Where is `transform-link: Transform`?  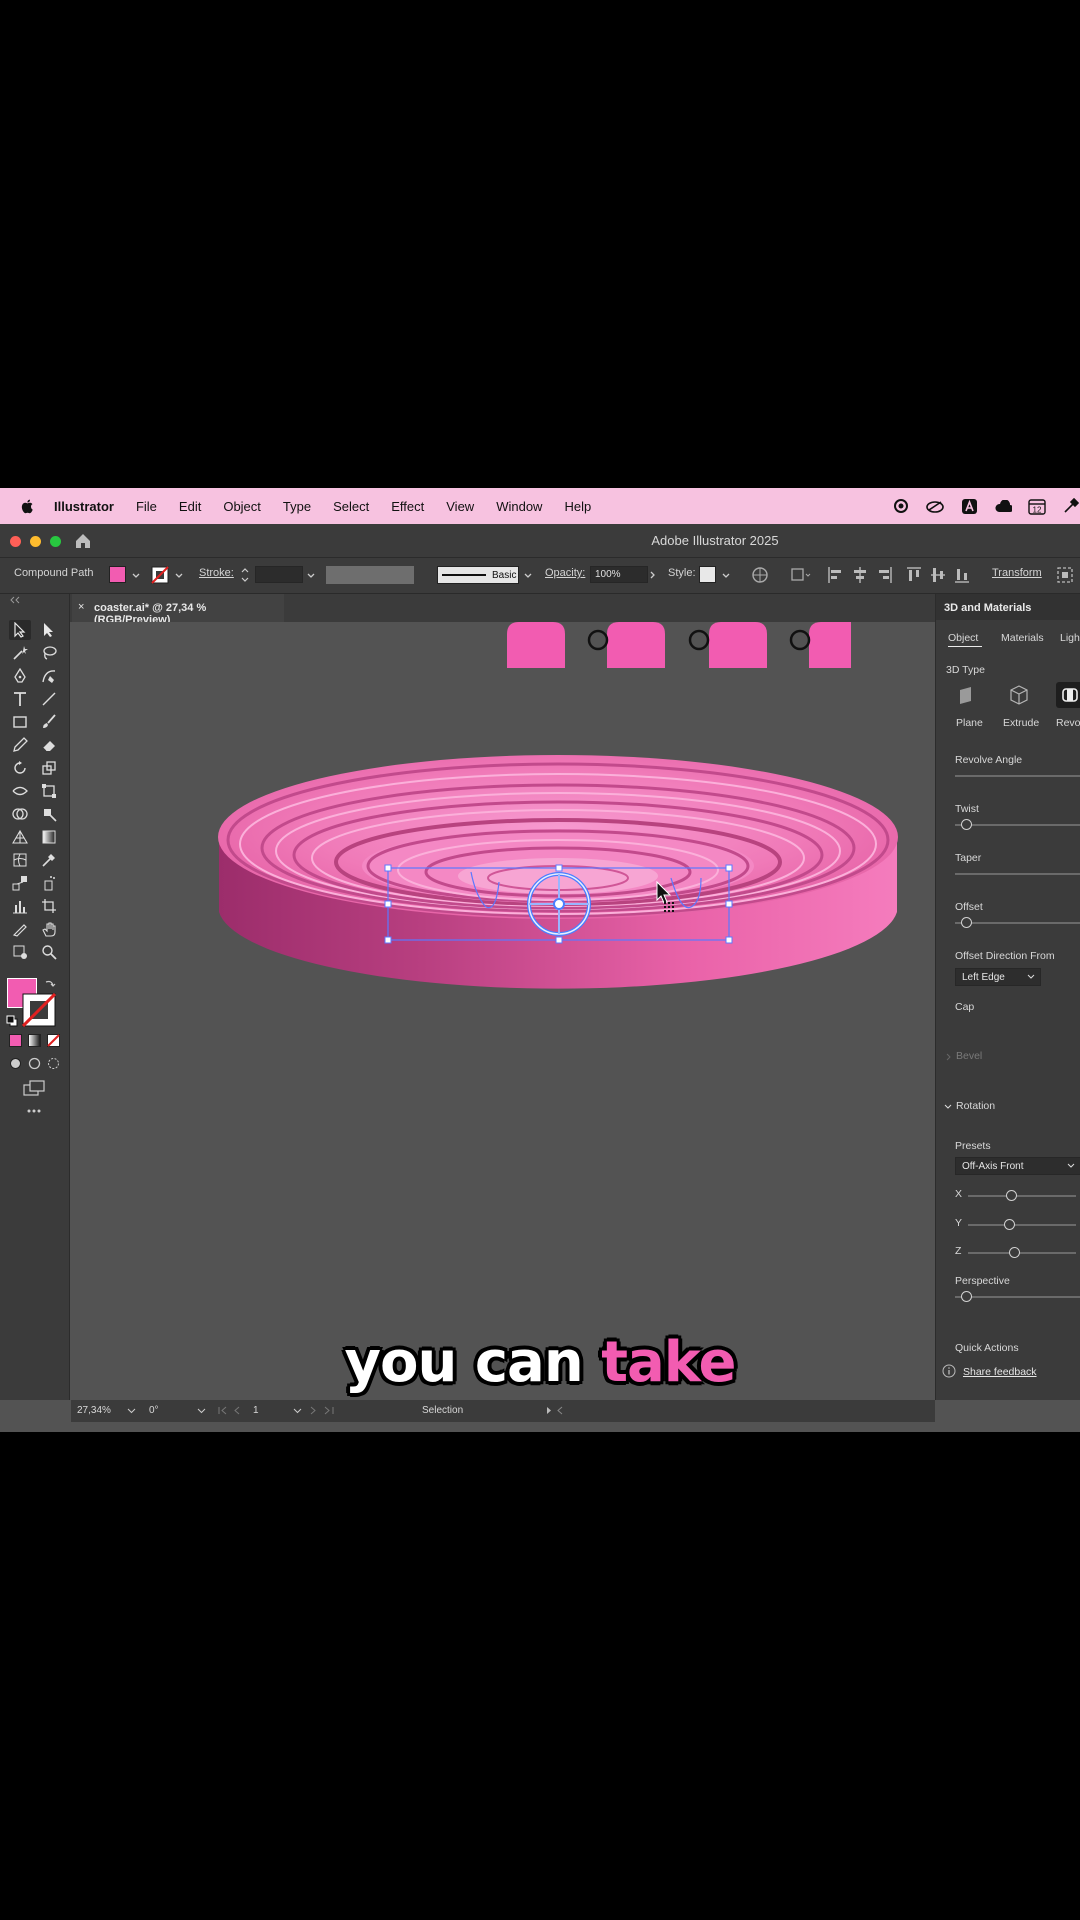
transform-link: Transform is located at coordinates (1017, 573).